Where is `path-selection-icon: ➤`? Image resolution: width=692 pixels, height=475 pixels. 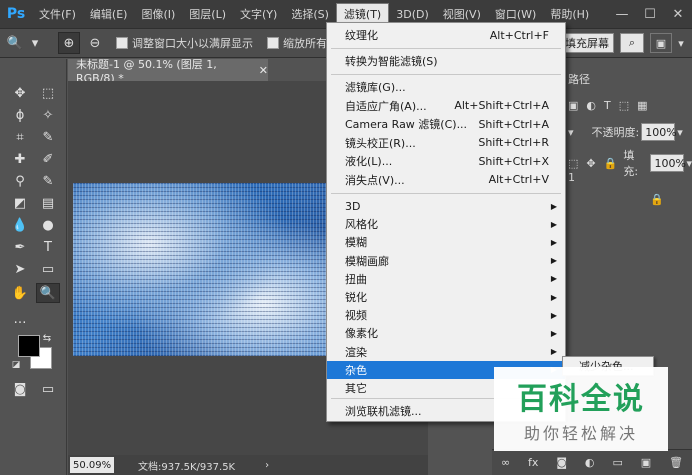 path-selection-icon: ➤ is located at coordinates (20, 269).